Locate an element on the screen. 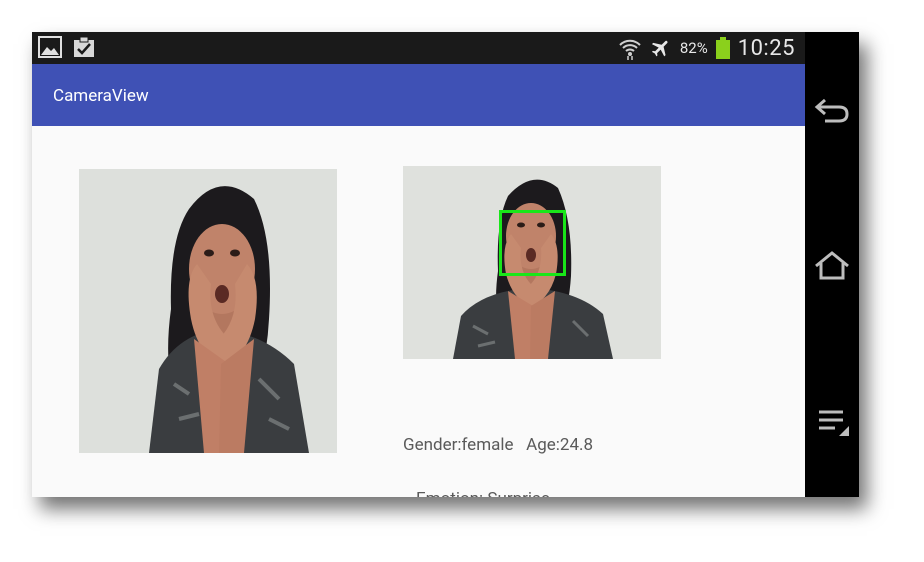 This screenshot has height=562, width=924. clipboard-check-icon is located at coordinates (84, 46).